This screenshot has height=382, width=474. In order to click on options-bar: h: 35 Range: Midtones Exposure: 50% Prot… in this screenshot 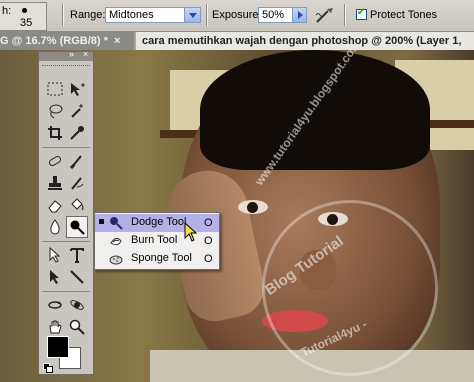, I will do `click(237, 16)`.